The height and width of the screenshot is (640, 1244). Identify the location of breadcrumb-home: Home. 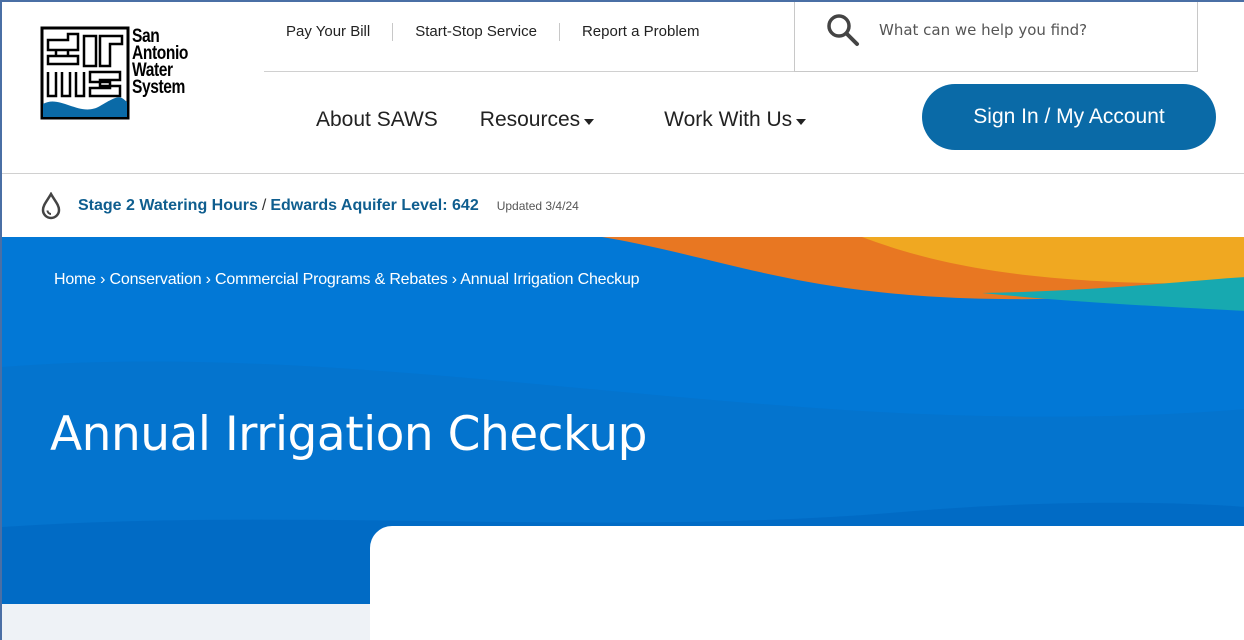
(75, 279).